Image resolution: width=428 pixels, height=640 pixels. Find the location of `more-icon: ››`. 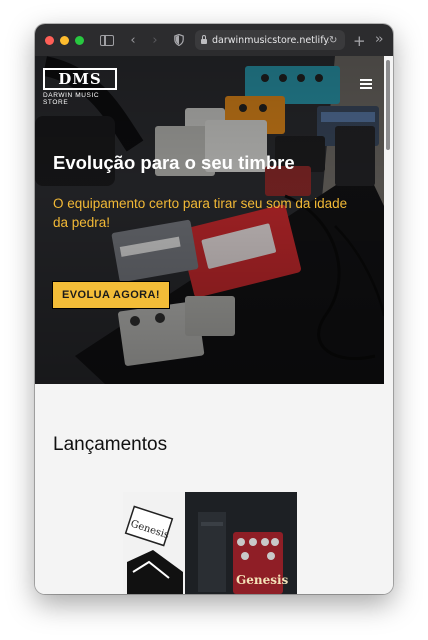

more-icon: ›› is located at coordinates (379, 39).